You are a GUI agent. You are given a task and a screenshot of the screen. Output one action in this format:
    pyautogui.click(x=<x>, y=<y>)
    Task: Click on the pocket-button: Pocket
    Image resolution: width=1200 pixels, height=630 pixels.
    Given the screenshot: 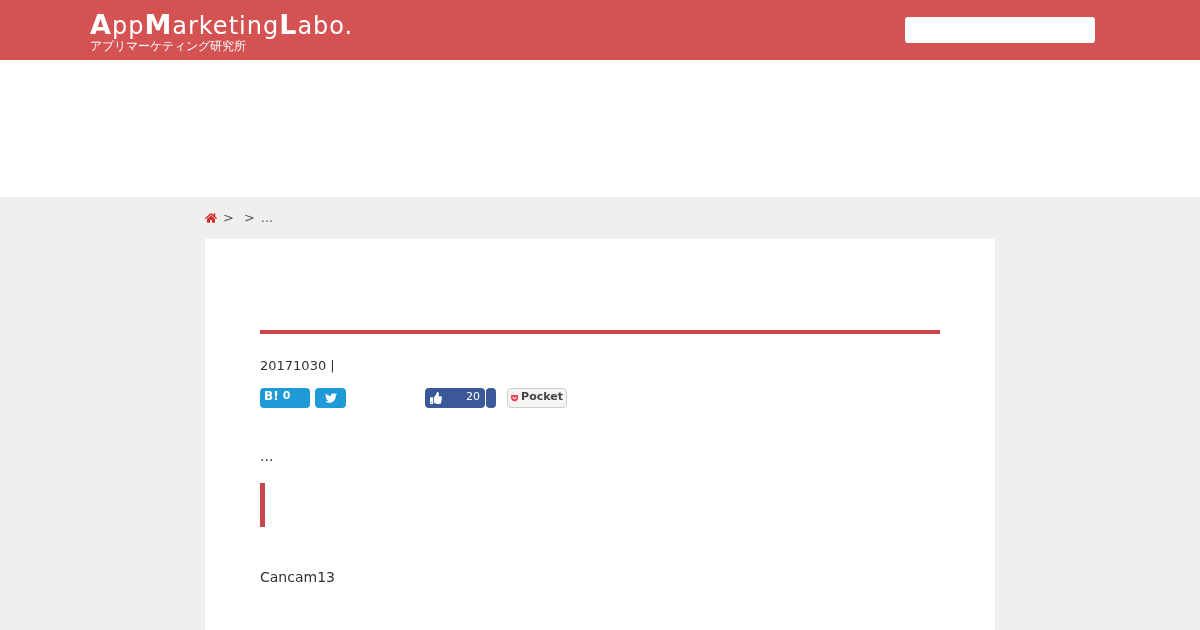 What is the action you would take?
    pyautogui.click(x=537, y=397)
    